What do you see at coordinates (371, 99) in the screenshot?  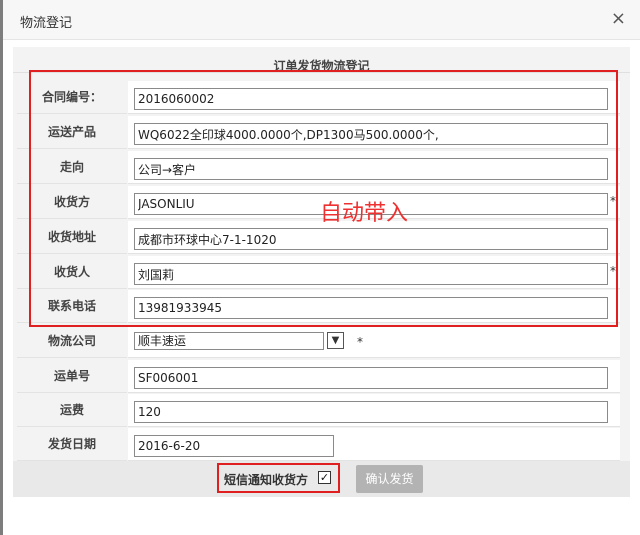 I see `contract-no-field` at bounding box center [371, 99].